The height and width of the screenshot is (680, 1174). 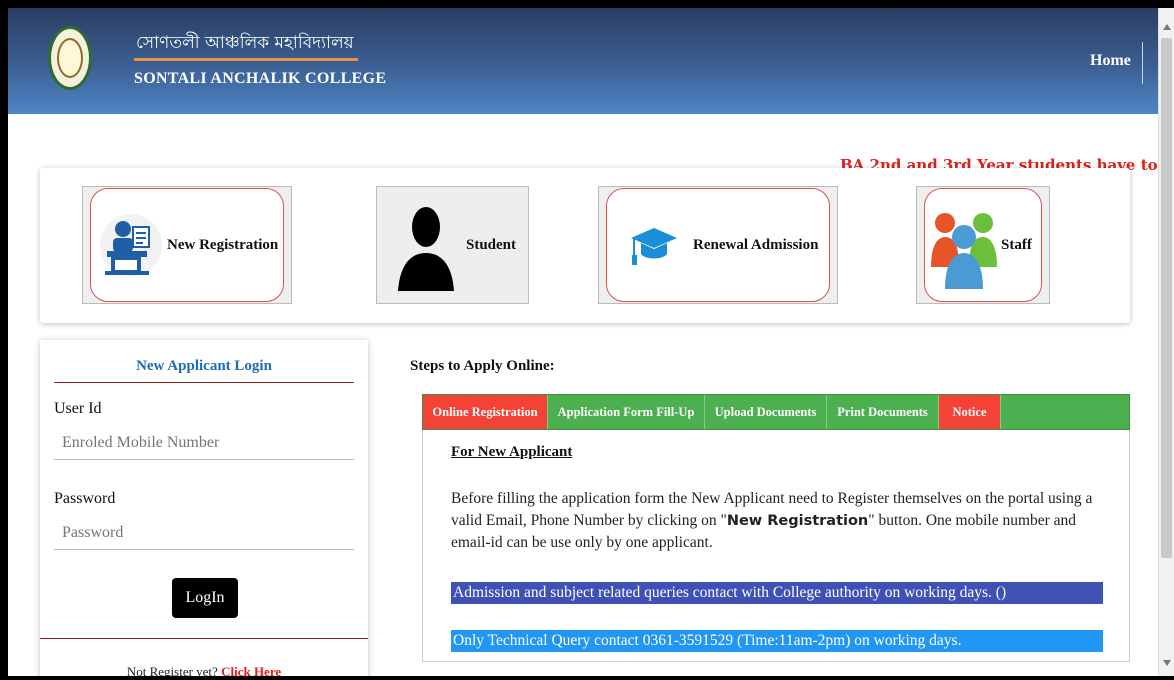 I want to click on nav-separator, so click(x=1142, y=63).